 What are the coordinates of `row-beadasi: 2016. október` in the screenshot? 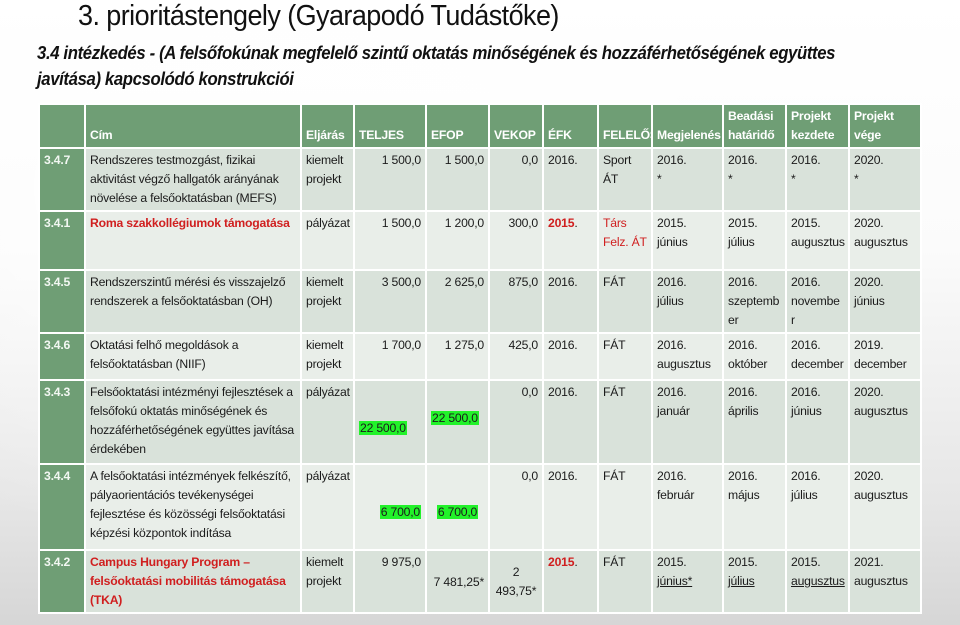 It's located at (754, 356).